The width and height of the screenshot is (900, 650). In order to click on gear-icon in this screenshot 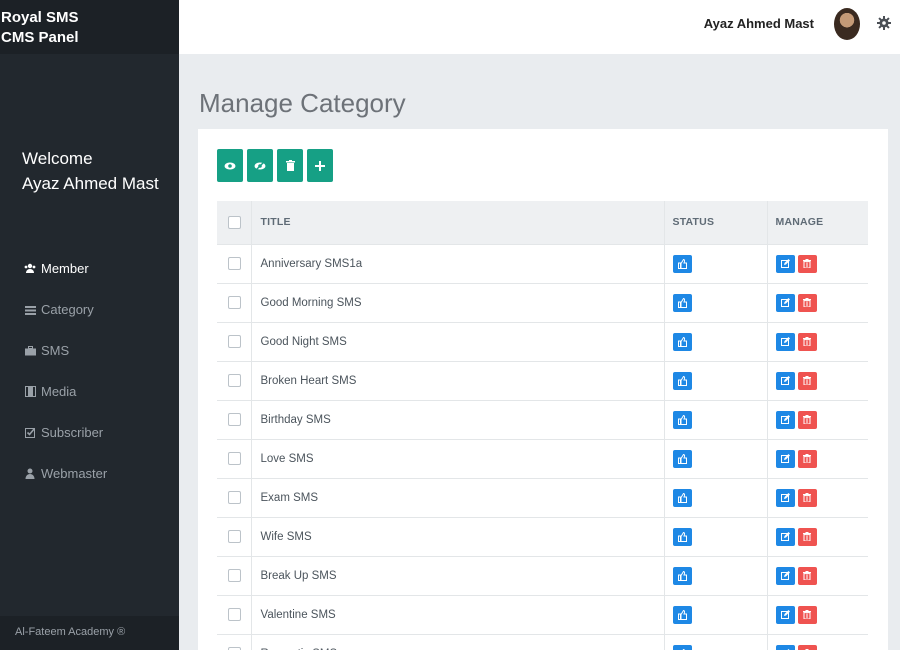, I will do `click(884, 23)`.